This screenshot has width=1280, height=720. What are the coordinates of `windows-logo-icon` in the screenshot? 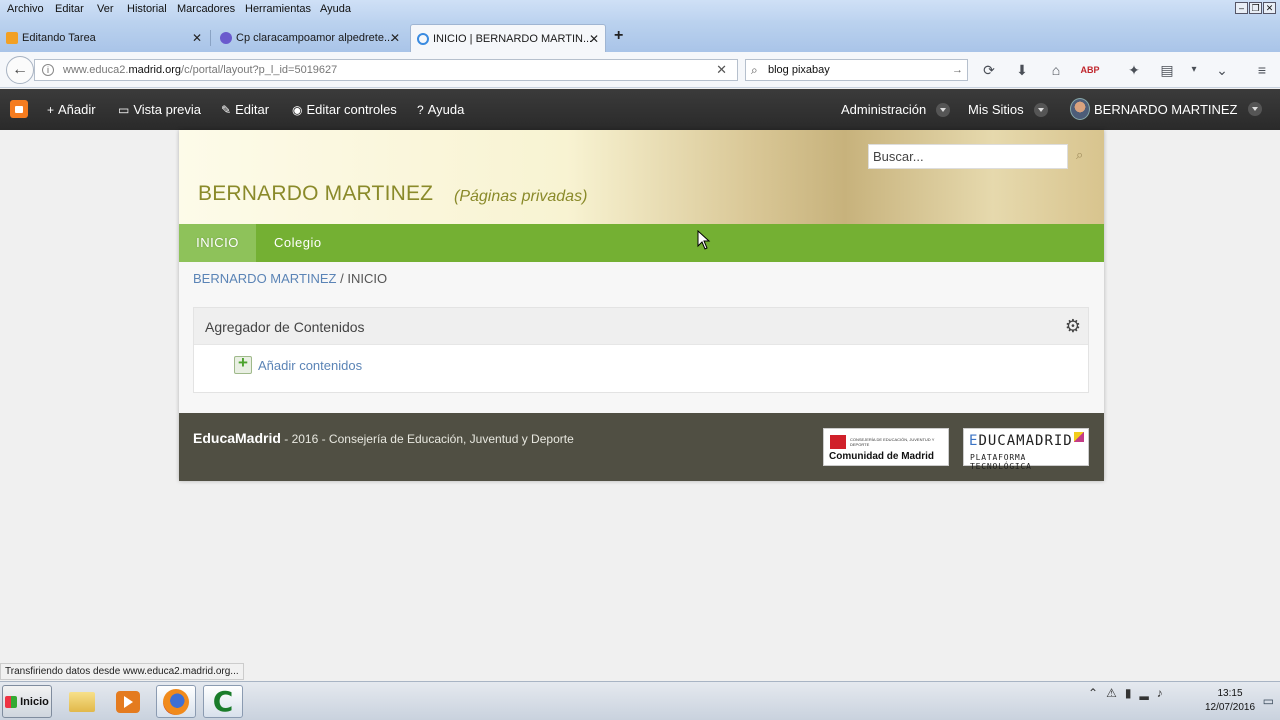 It's located at (11, 701).